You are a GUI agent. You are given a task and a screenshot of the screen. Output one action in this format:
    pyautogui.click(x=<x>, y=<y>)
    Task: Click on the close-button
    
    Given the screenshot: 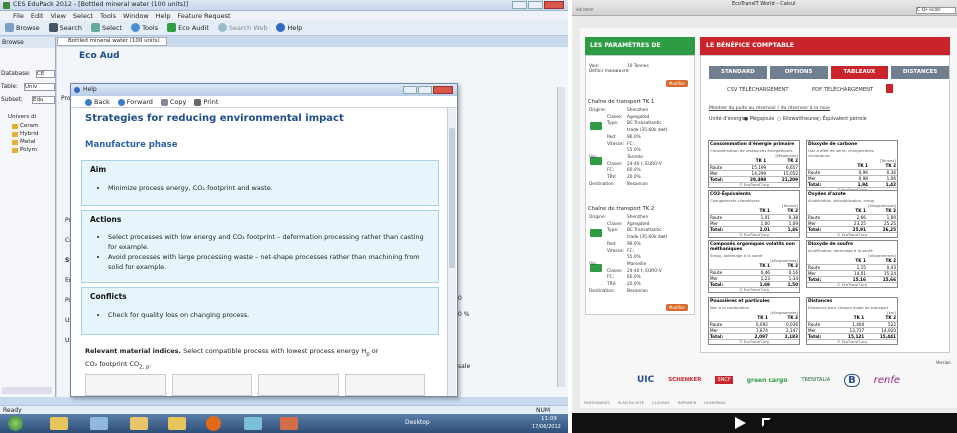 What is the action you would take?
    pyautogui.click(x=554, y=5)
    